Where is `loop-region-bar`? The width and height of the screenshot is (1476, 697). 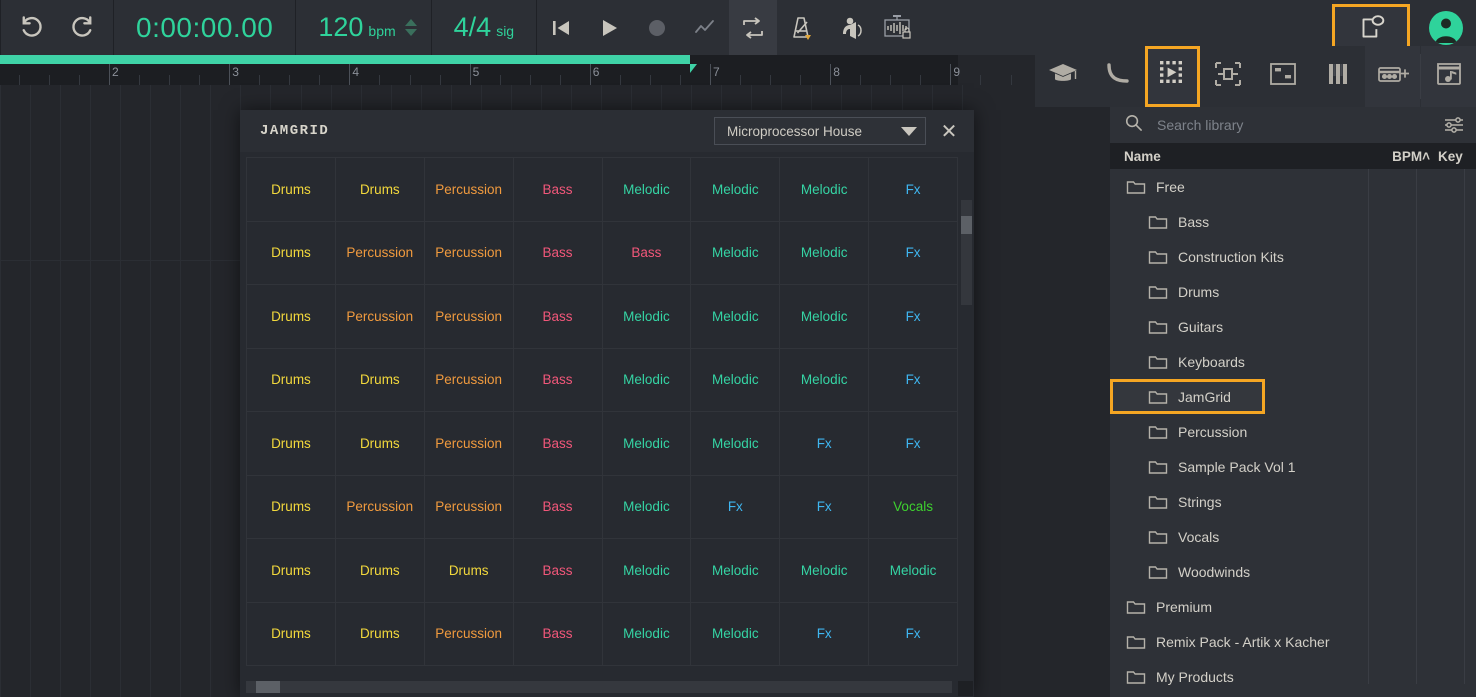 loop-region-bar is located at coordinates (345, 59).